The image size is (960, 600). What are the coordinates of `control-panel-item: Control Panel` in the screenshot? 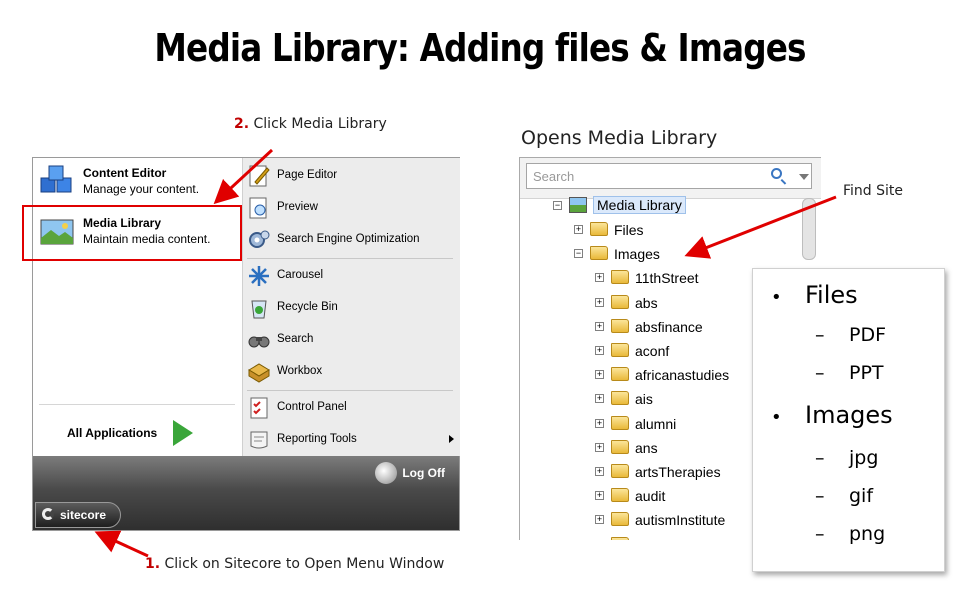 It's located at (352, 408).